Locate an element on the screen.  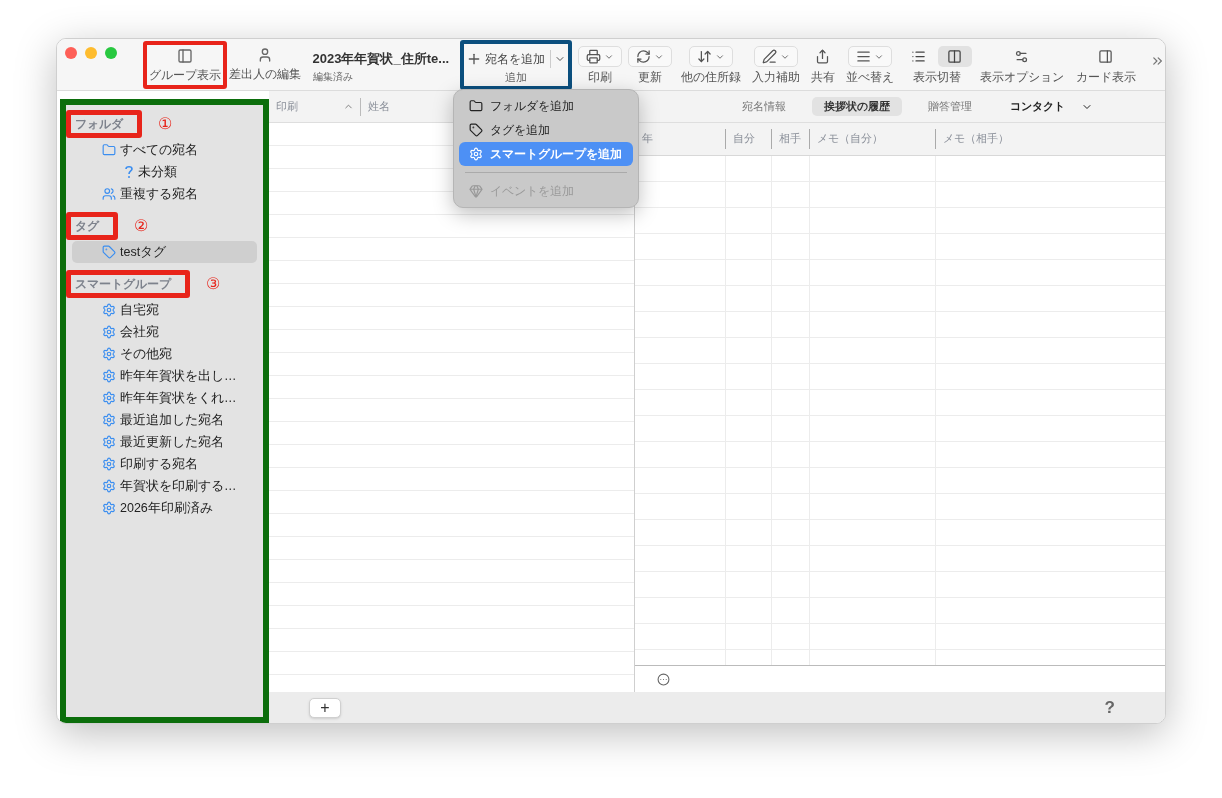
sidebar-item: testタグ is located at coordinates (164, 252).